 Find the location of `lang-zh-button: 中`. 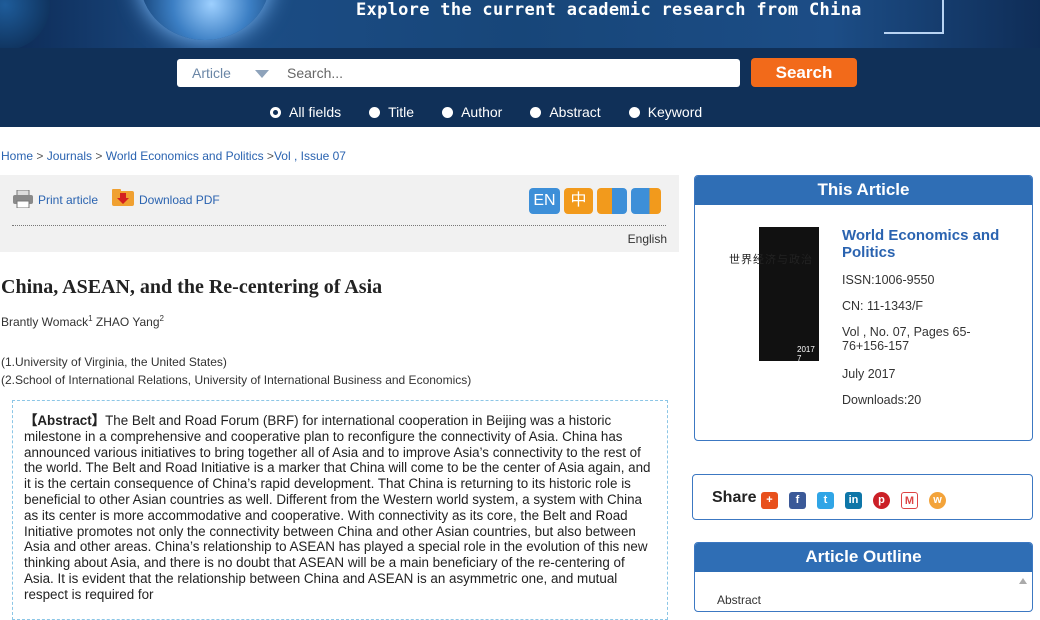

lang-zh-button: 中 is located at coordinates (578, 201).